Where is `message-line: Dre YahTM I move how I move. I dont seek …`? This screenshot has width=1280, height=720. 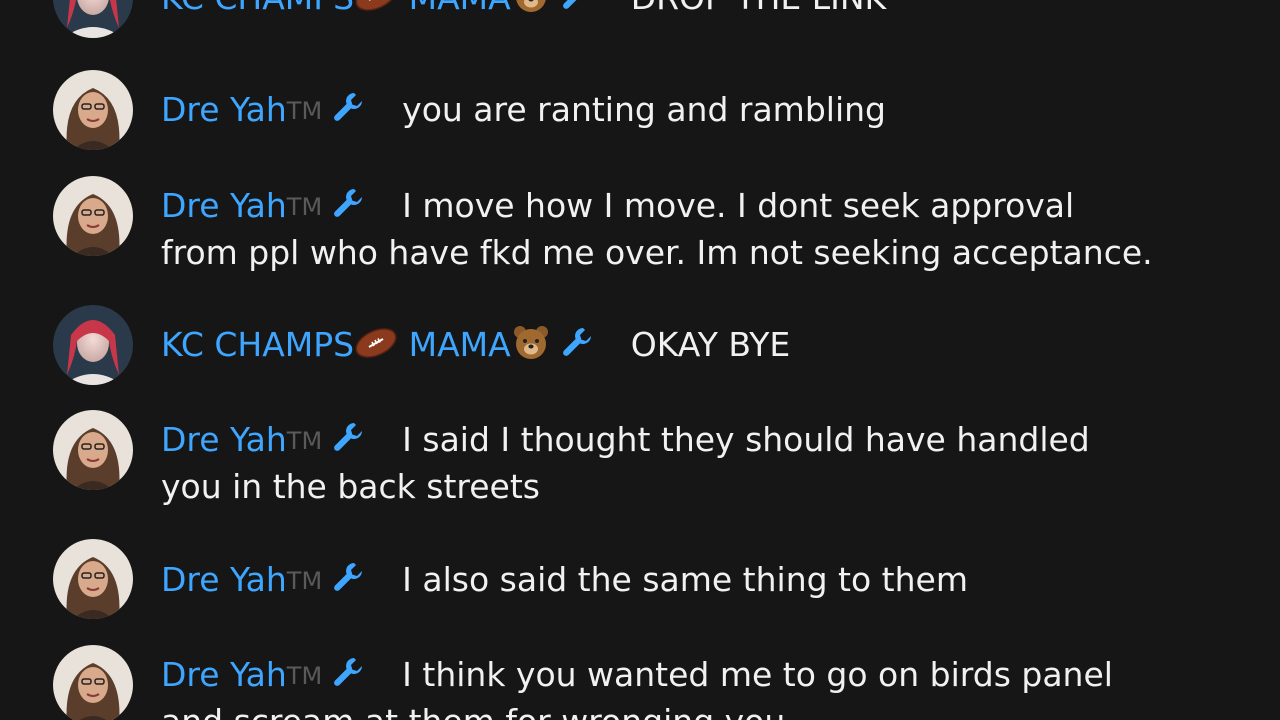 message-line: Dre YahTM I move how I move. I dont seek … is located at coordinates (701, 229).